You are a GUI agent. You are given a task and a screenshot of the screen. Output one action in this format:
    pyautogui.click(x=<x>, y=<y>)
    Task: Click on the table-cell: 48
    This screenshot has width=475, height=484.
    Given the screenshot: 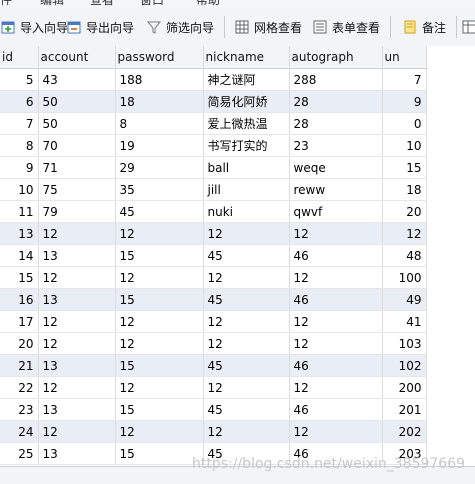 What is the action you would take?
    pyautogui.click(x=404, y=255)
    